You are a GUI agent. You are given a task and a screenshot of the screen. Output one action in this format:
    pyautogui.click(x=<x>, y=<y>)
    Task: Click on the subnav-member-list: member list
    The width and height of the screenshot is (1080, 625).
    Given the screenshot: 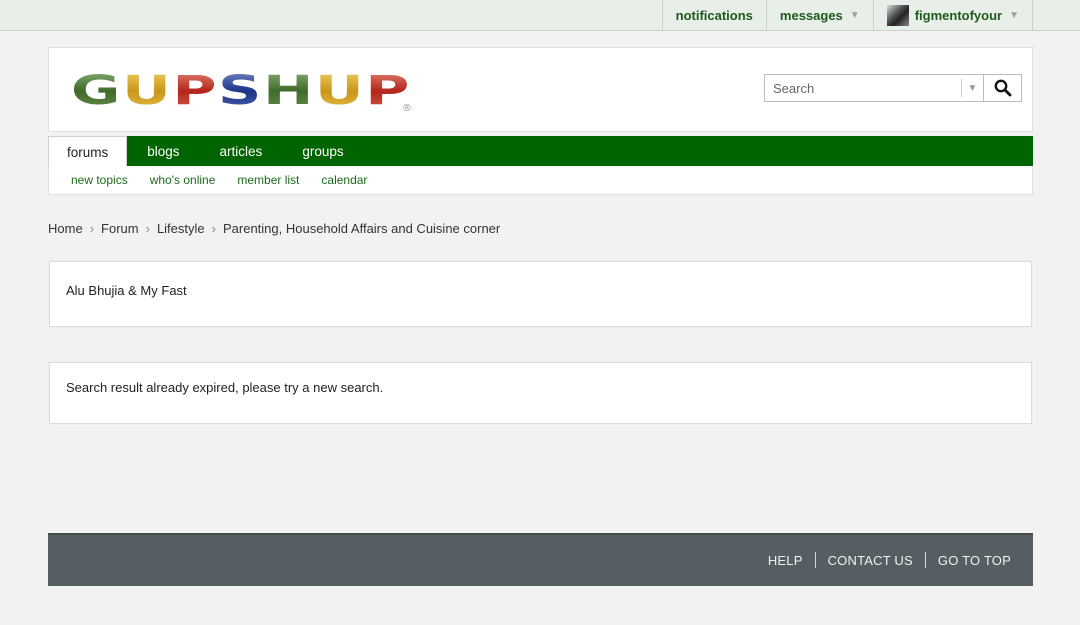 What is the action you would take?
    pyautogui.click(x=268, y=180)
    